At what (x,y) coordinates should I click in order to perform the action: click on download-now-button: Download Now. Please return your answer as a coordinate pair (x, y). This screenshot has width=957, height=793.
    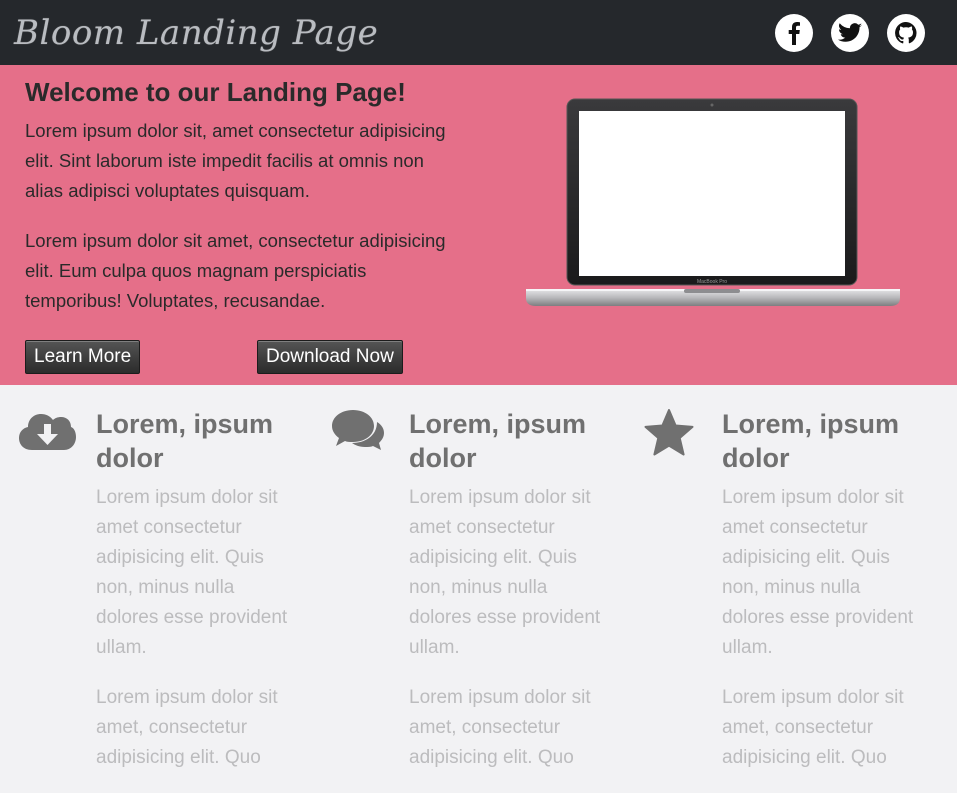
    Looking at the image, I should click on (330, 357).